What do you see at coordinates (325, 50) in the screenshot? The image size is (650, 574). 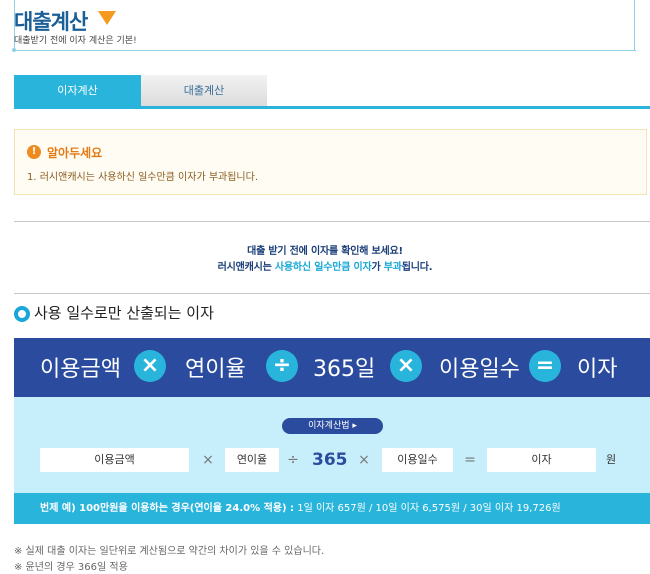 I see `header-frame-bottom` at bounding box center [325, 50].